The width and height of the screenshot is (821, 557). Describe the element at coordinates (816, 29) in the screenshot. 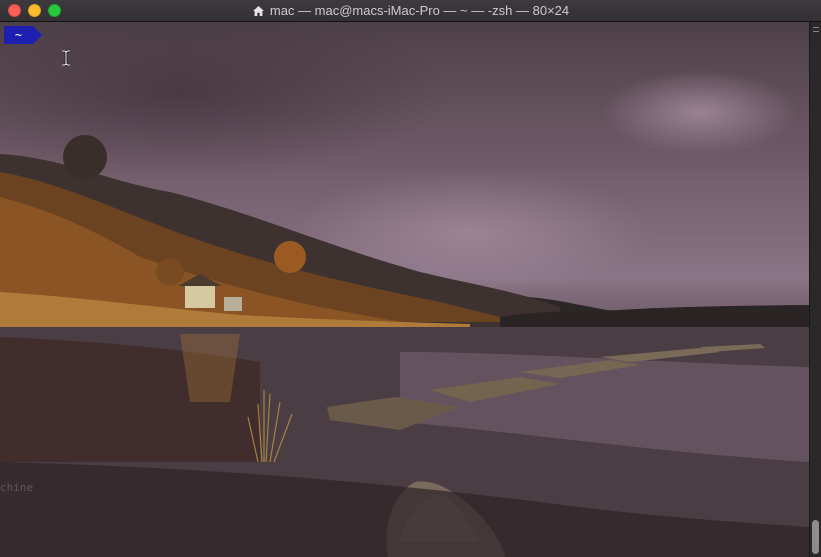

I see `scroll-grip-icon` at that location.